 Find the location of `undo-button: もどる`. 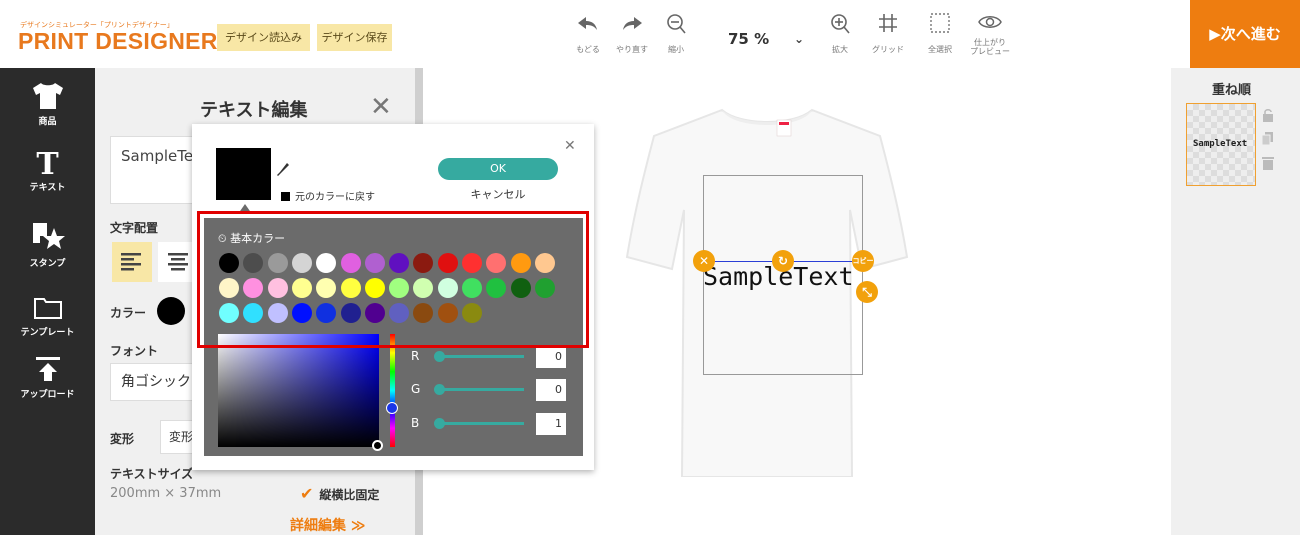

undo-button: もどる is located at coordinates (588, 33).